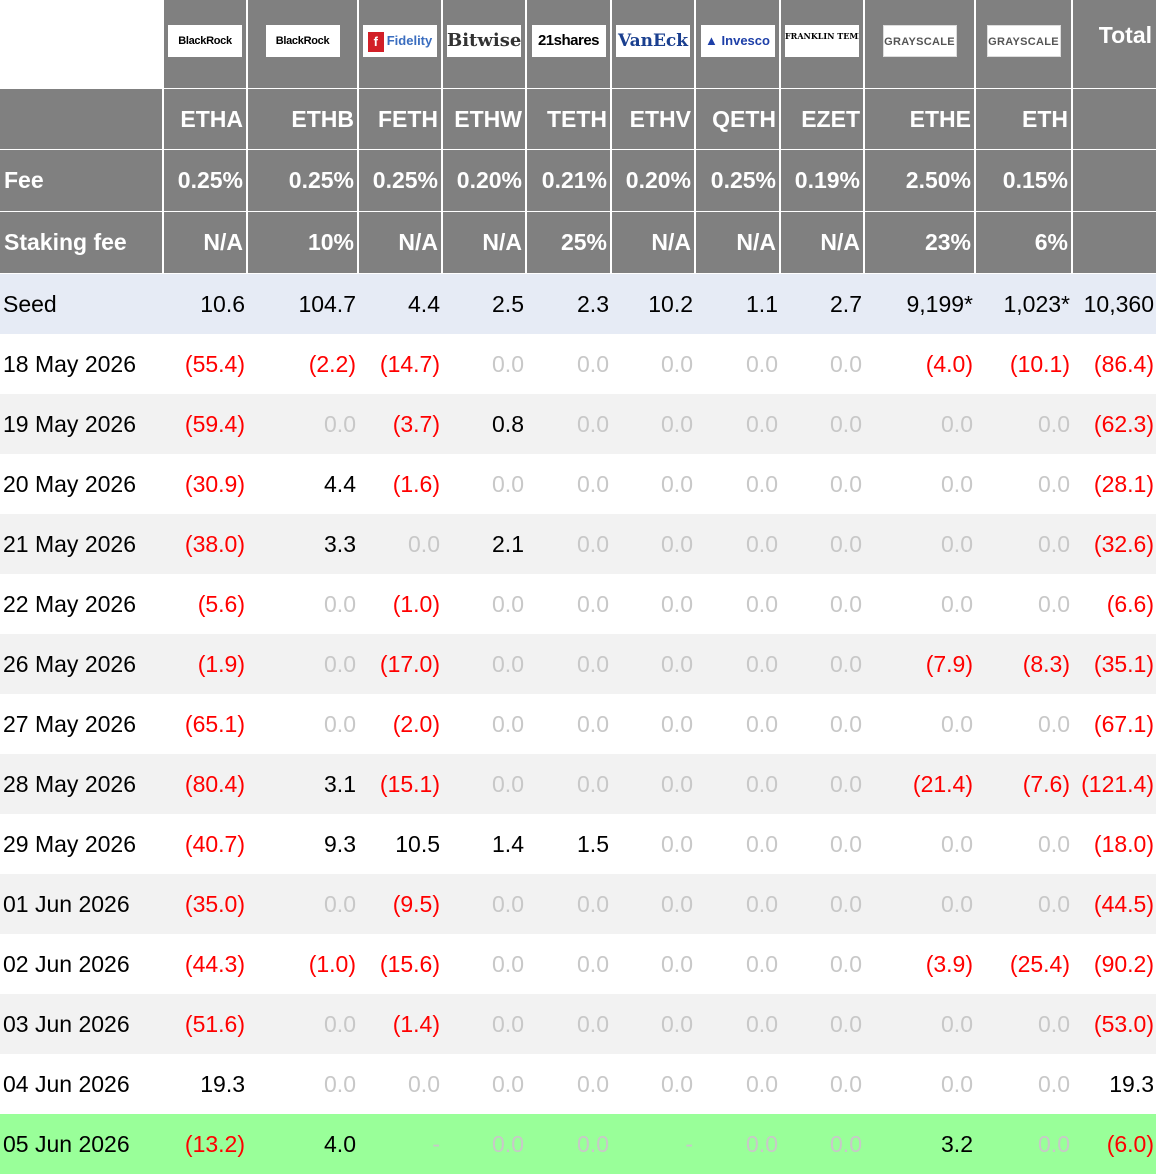 This screenshot has height=1174, width=1156. I want to click on flow-cell: (3.7), so click(400, 424).